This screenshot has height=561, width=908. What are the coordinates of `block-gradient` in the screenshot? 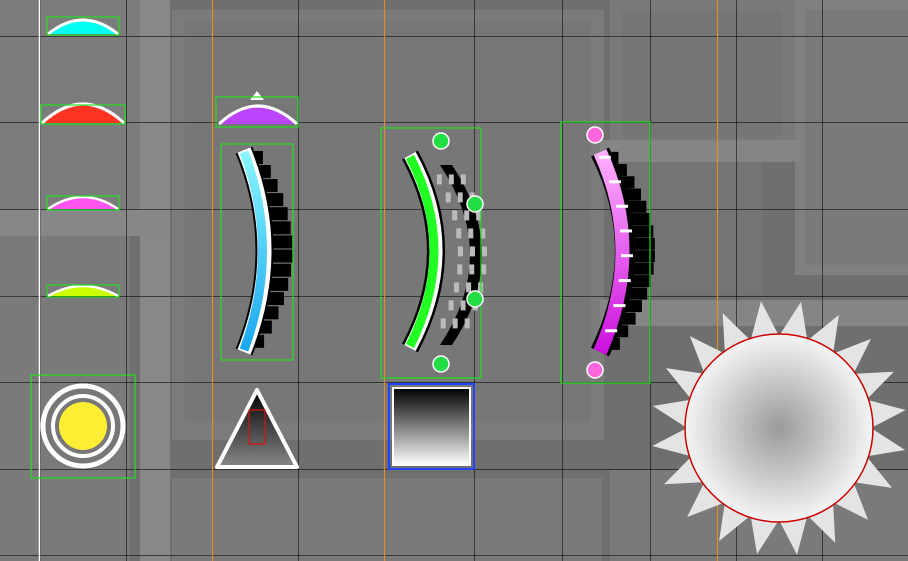 It's located at (431, 426).